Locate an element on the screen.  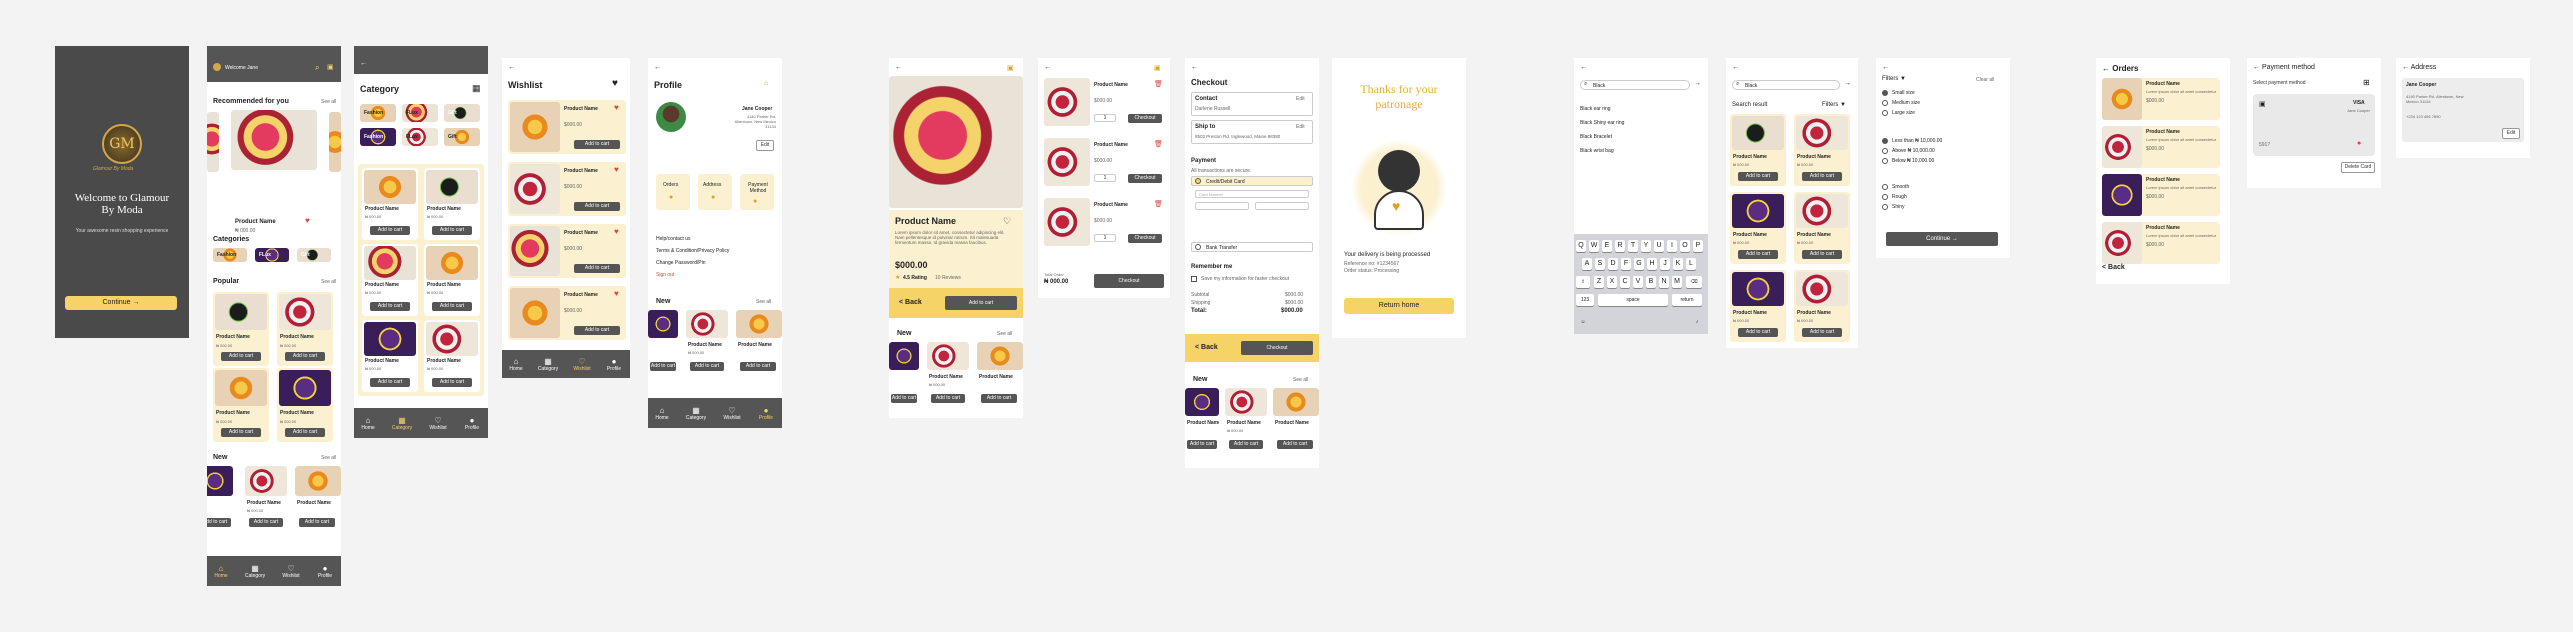
space-key: space is located at coordinates (1633, 300).